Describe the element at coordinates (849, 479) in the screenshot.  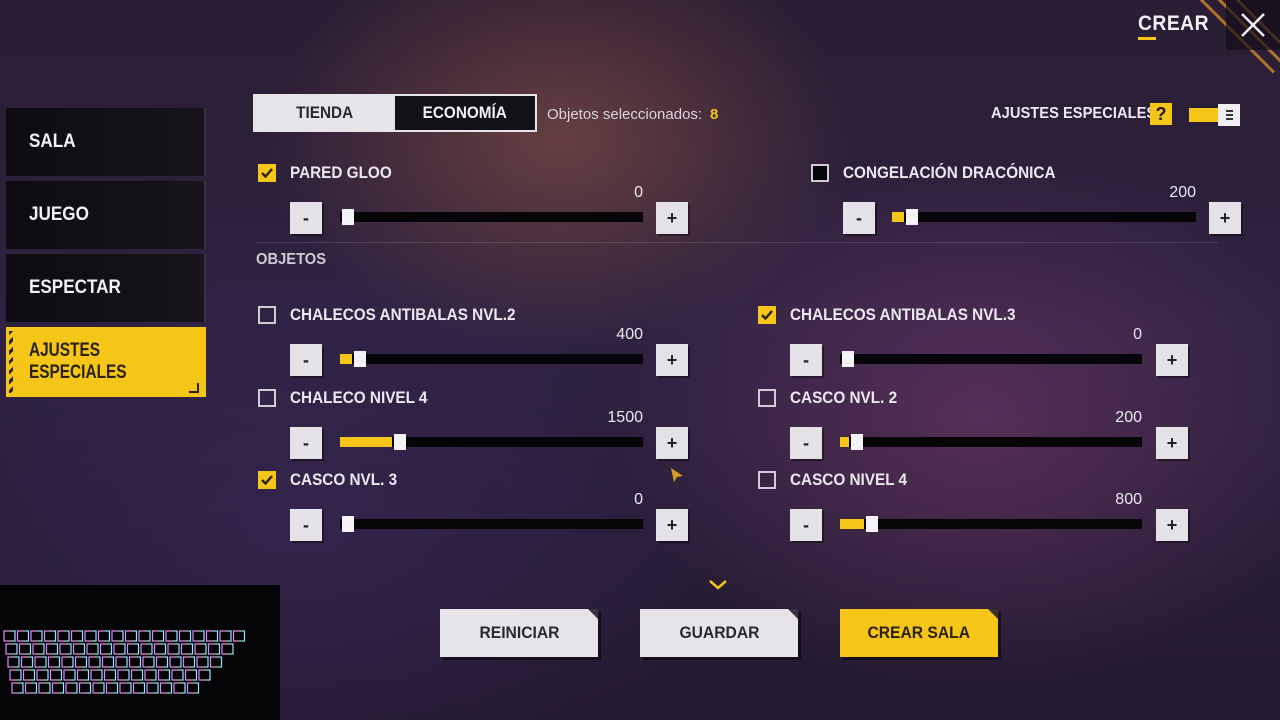
I see `item-label: CASCO NIVEL 4` at that location.